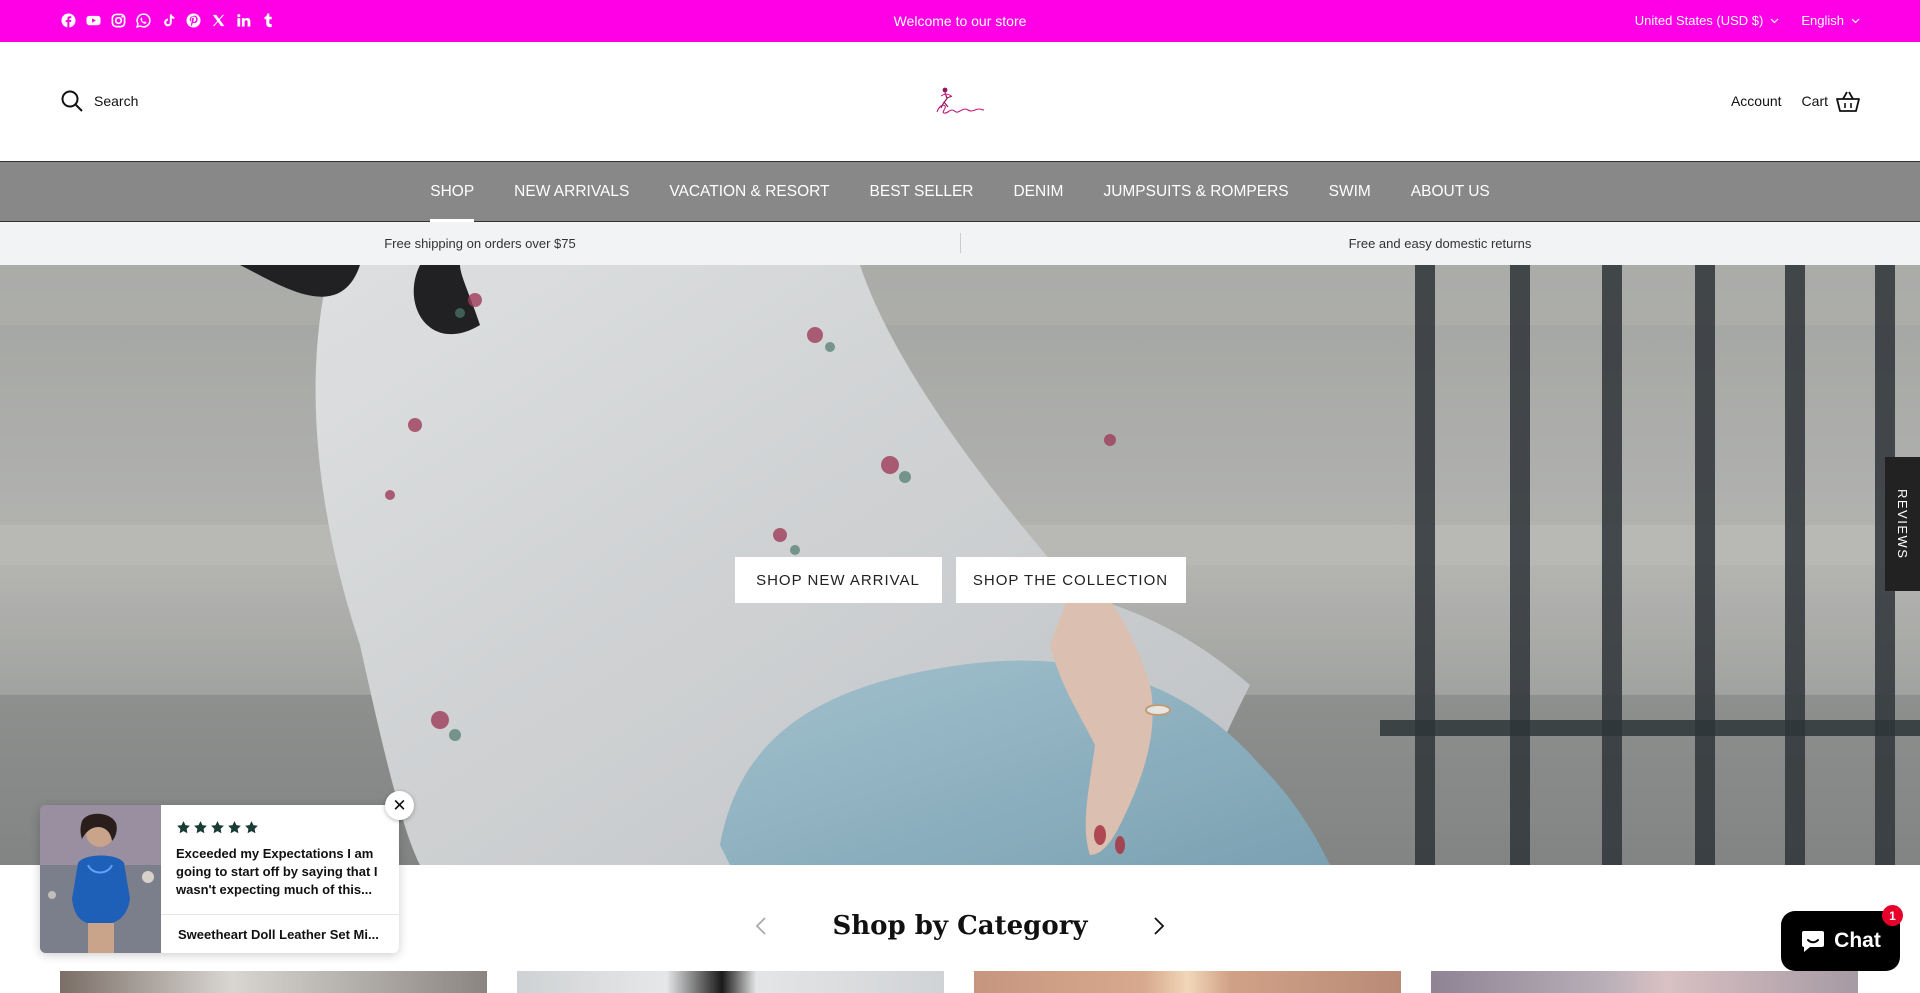  Describe the element at coordinates (143, 20) in the screenshot. I see `whatsapp-icon` at that location.